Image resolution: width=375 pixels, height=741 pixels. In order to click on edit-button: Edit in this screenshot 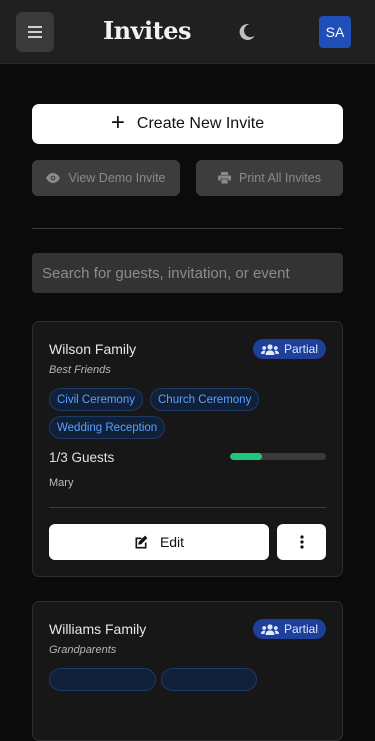, I will do `click(159, 542)`.